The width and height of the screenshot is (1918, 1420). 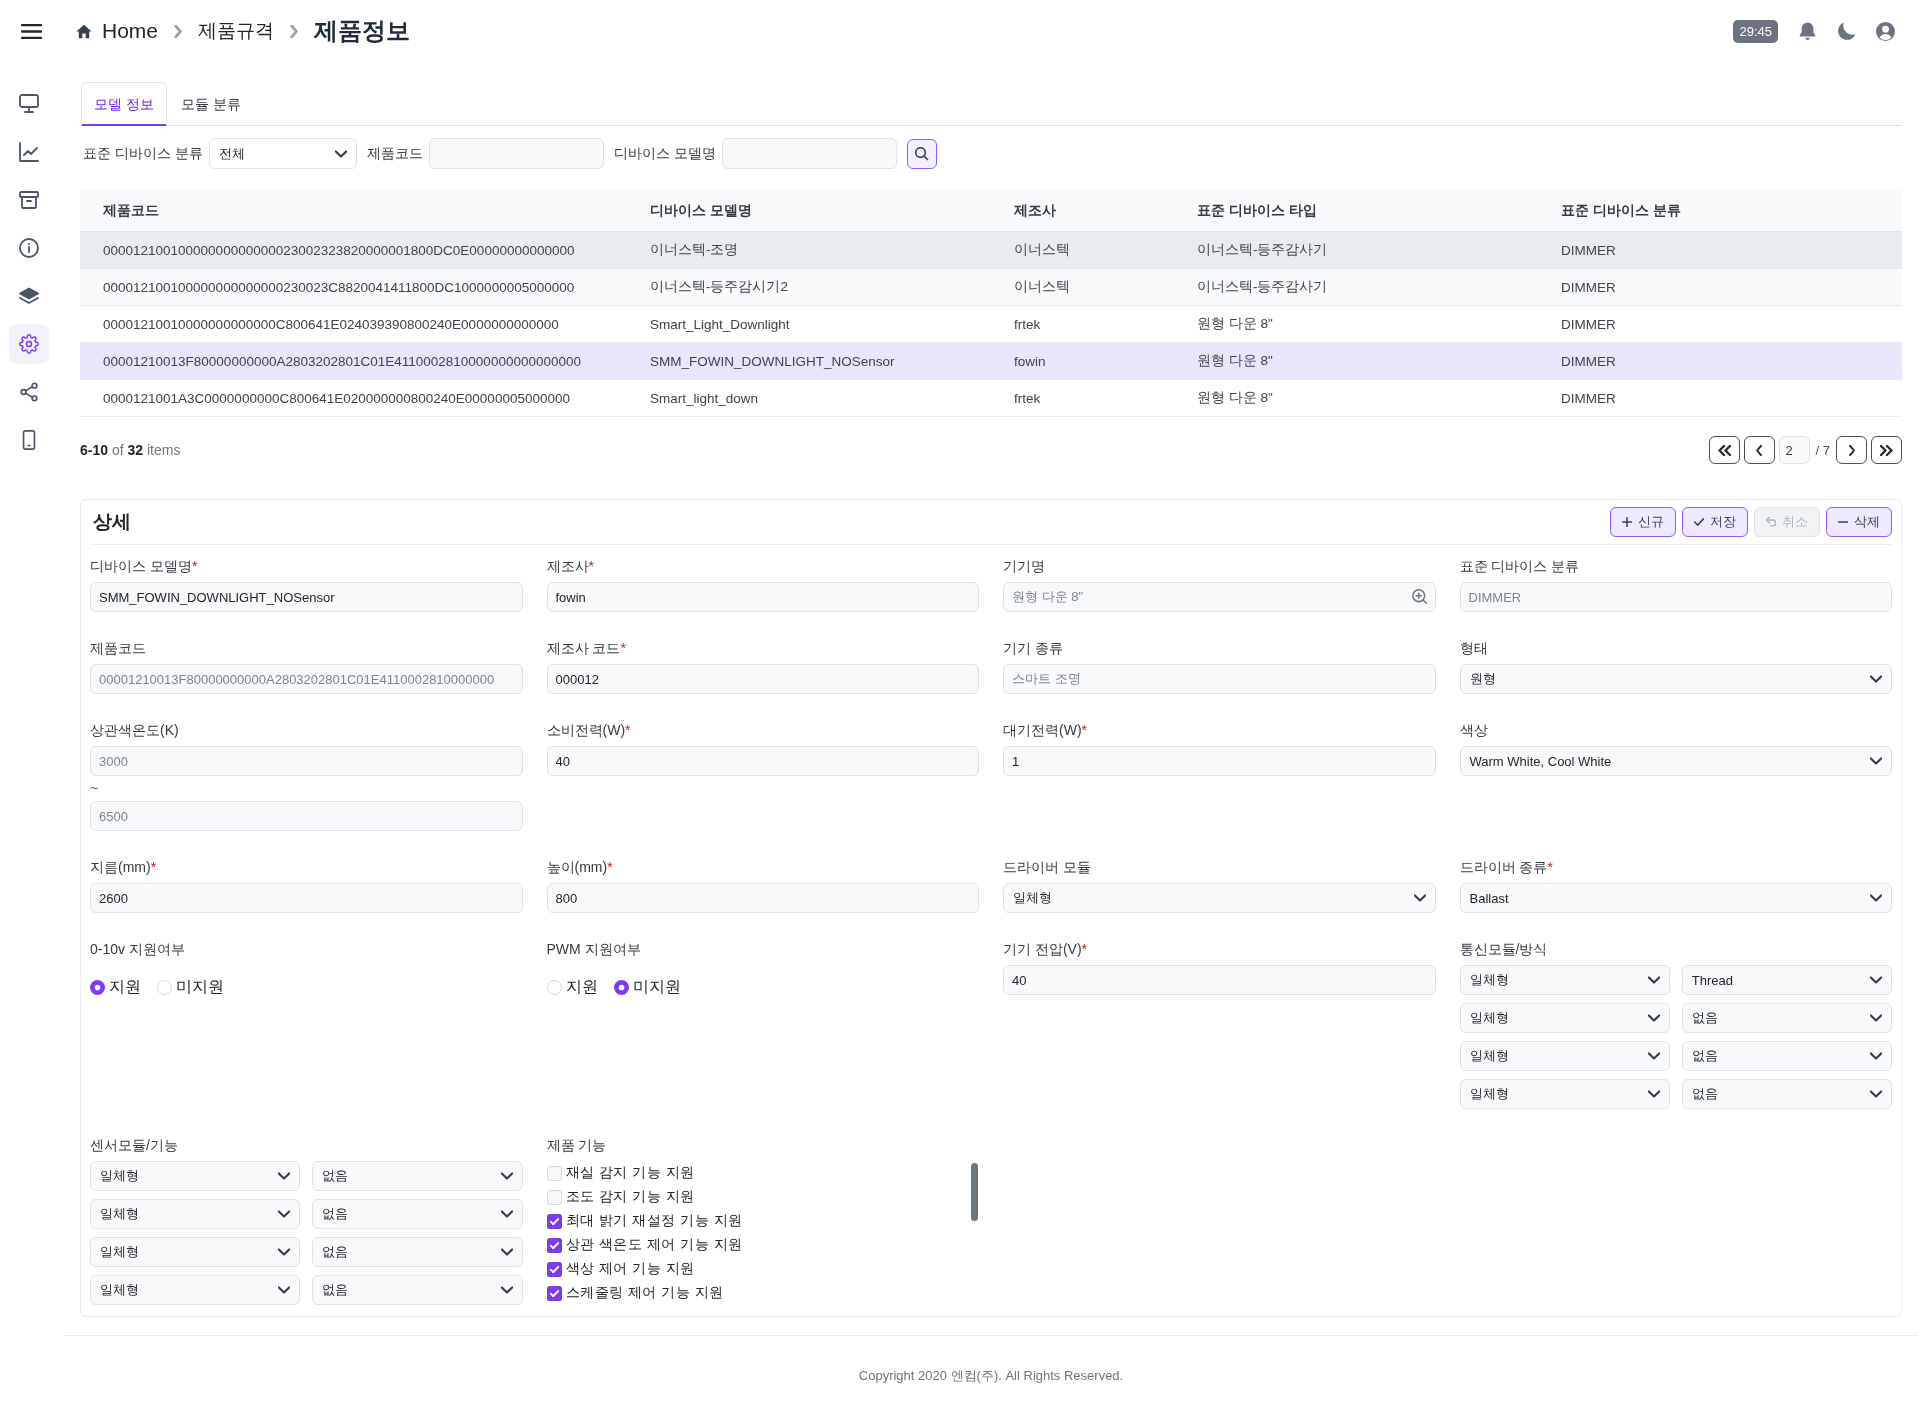 What do you see at coordinates (719, 286) in the screenshot?
I see `table-cell: 이너스텍-등주감시기2` at bounding box center [719, 286].